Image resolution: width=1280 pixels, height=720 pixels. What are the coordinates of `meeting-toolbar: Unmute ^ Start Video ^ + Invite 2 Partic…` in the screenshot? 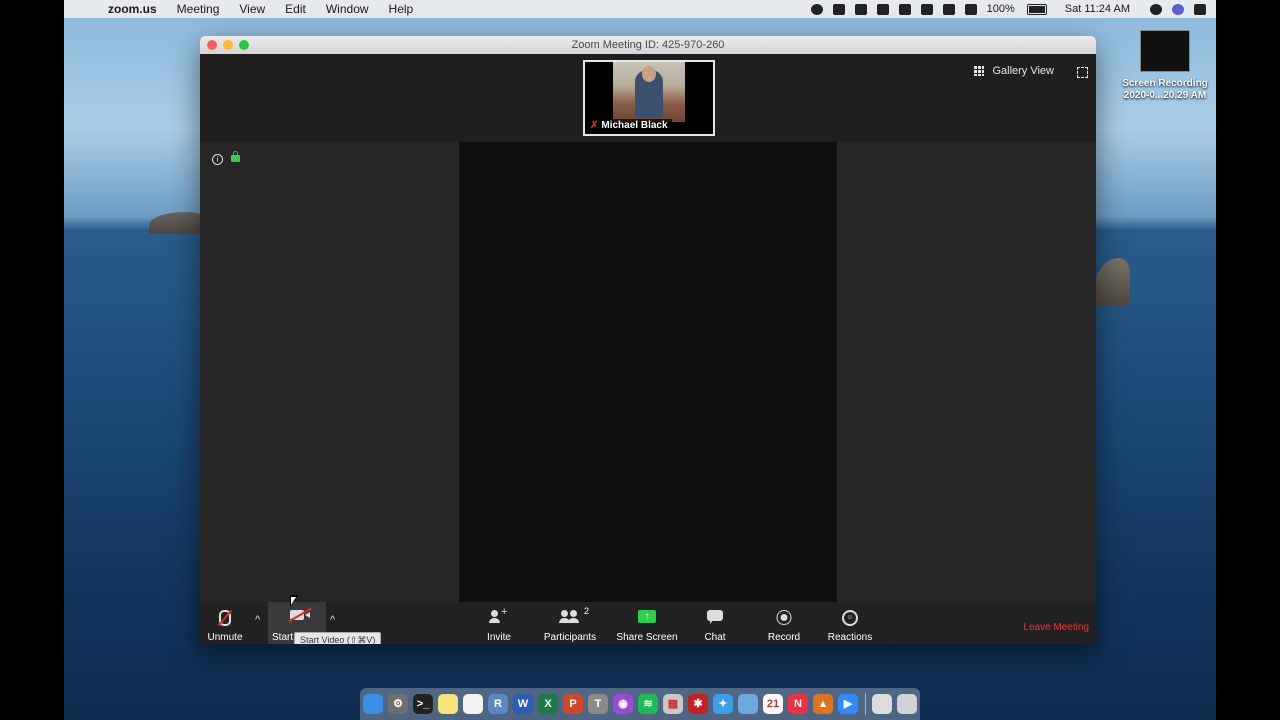 It's located at (648, 623).